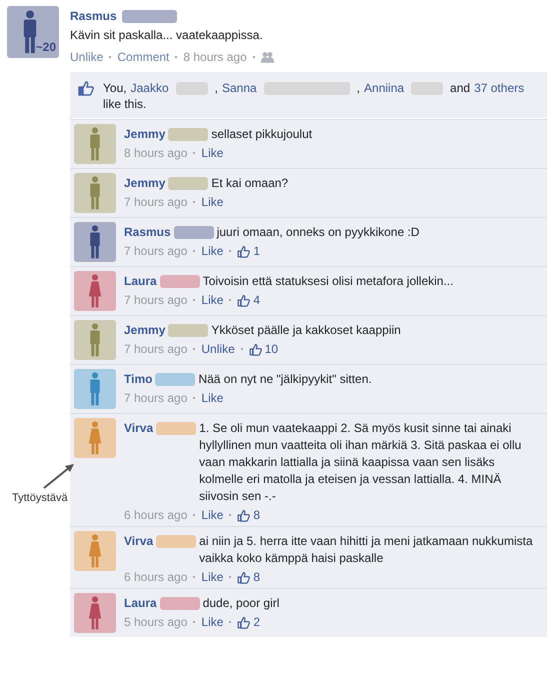 The height and width of the screenshot is (686, 560). What do you see at coordinates (256, 622) in the screenshot?
I see `like-count: 2` at bounding box center [256, 622].